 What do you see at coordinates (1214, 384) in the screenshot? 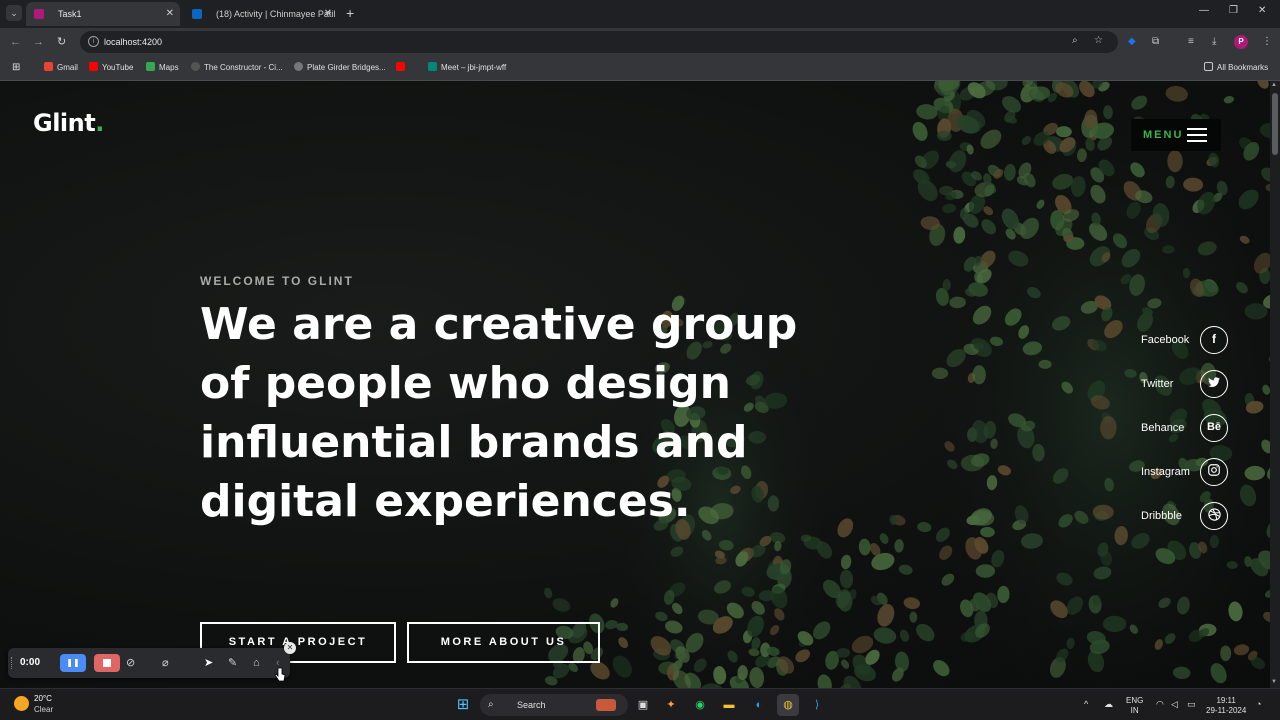
I see `twitter-icon` at bounding box center [1214, 384].